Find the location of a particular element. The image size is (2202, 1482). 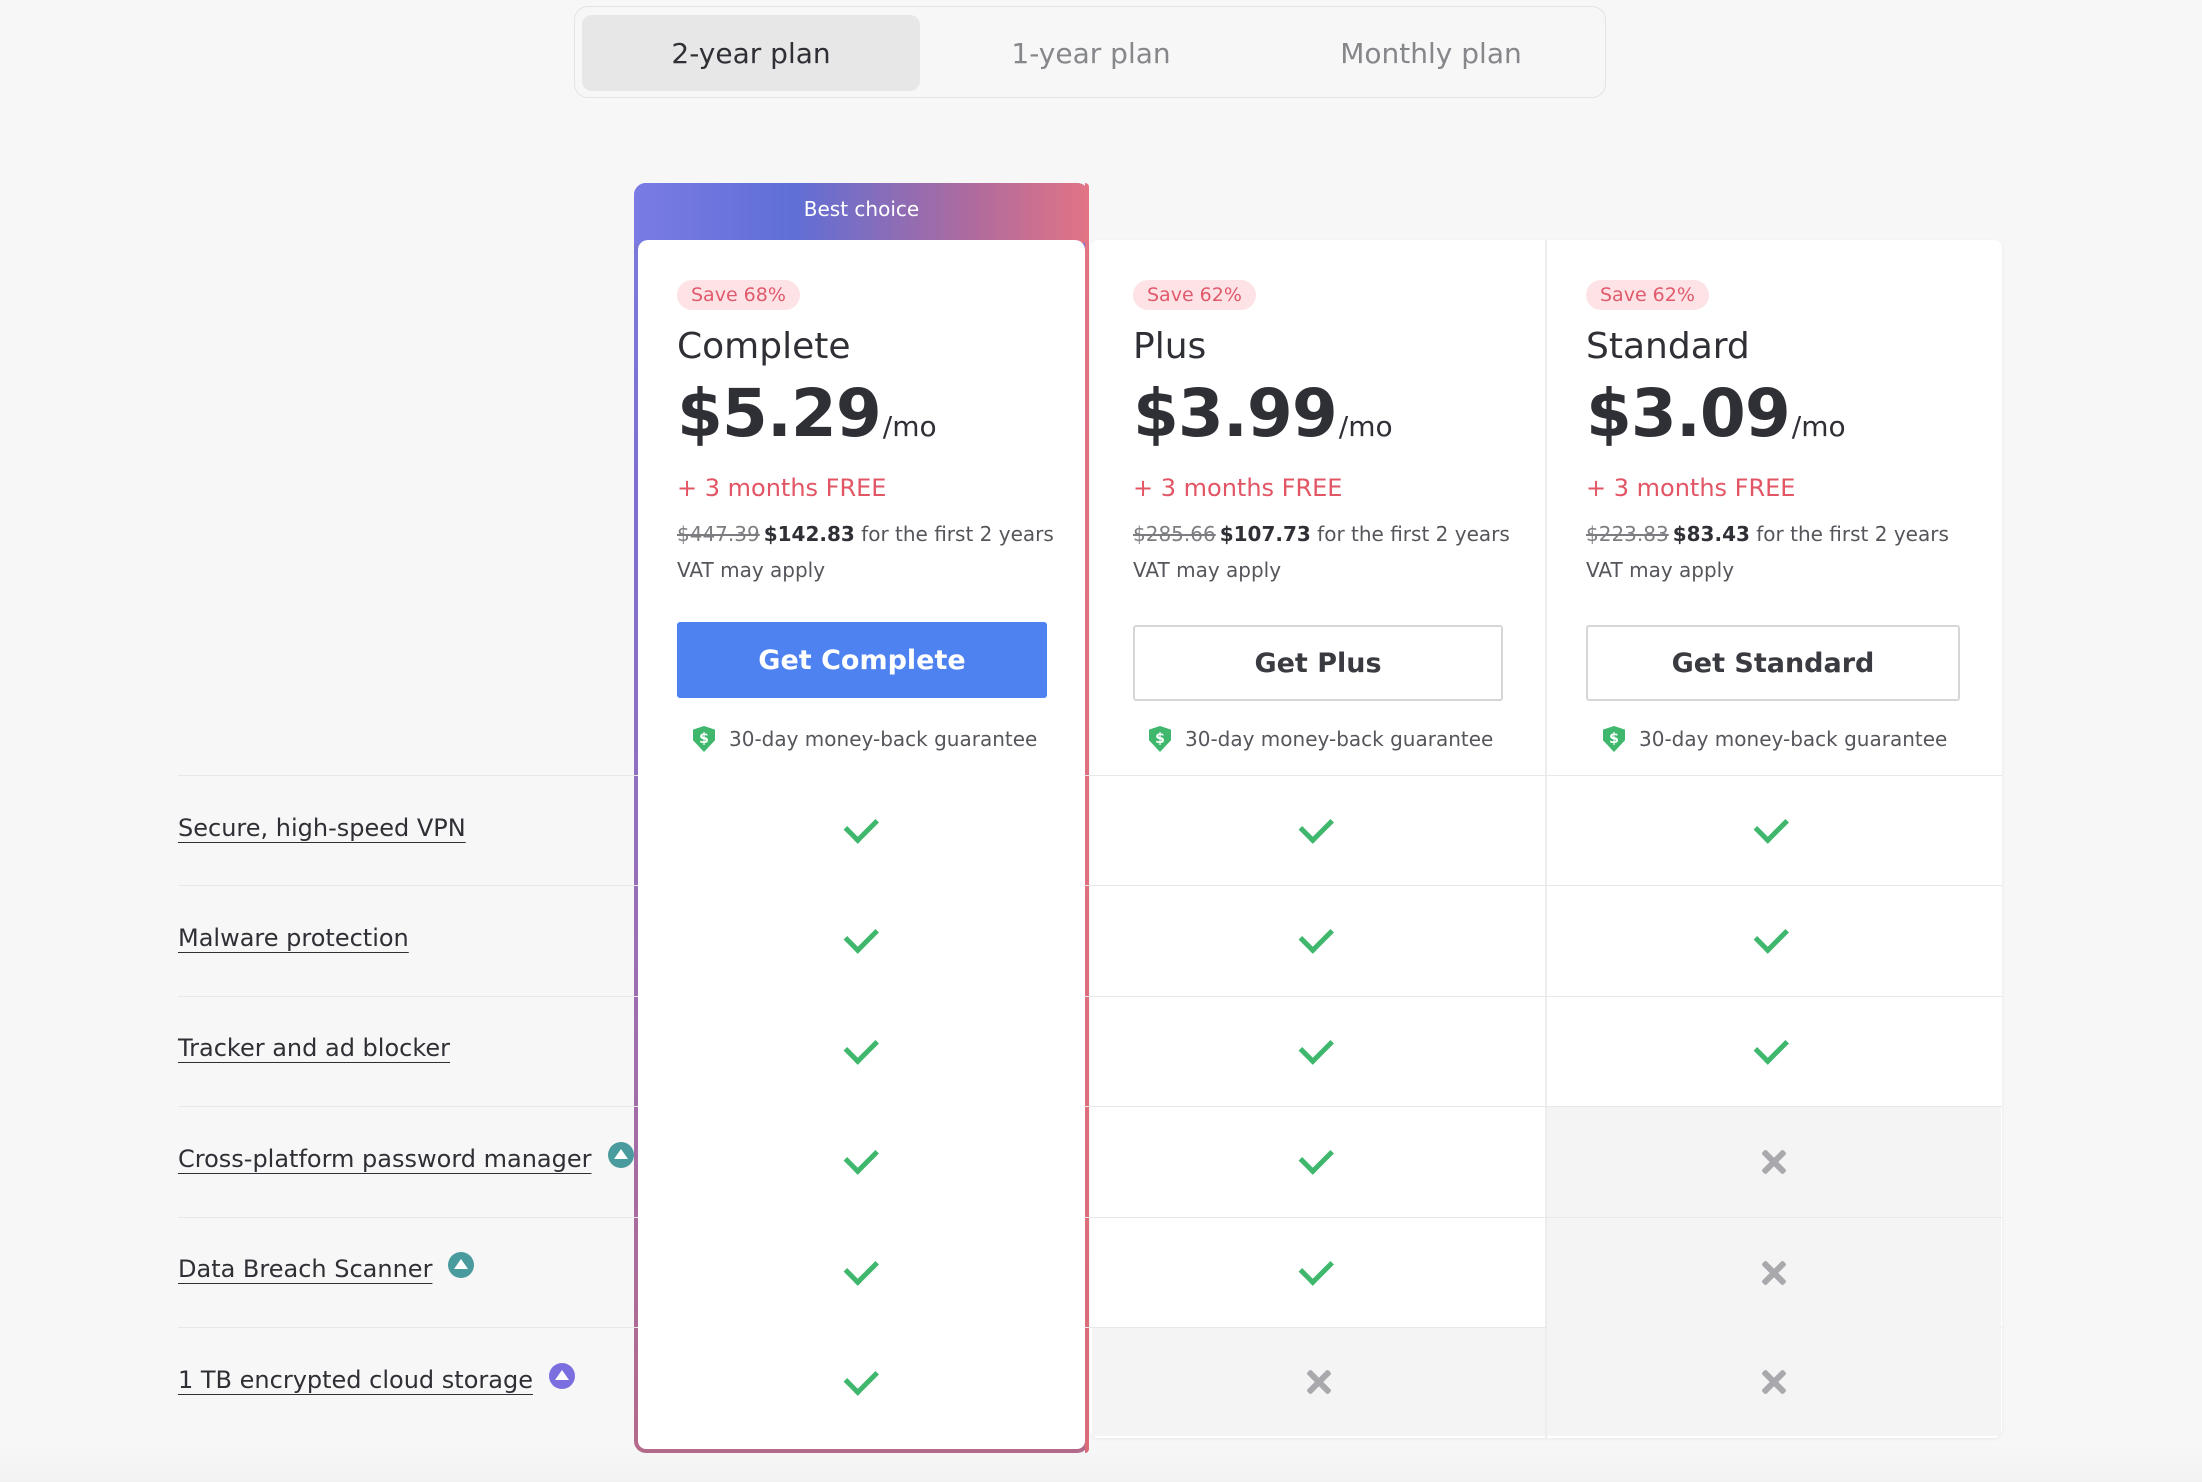

price: $3.09 is located at coordinates (1688, 413).